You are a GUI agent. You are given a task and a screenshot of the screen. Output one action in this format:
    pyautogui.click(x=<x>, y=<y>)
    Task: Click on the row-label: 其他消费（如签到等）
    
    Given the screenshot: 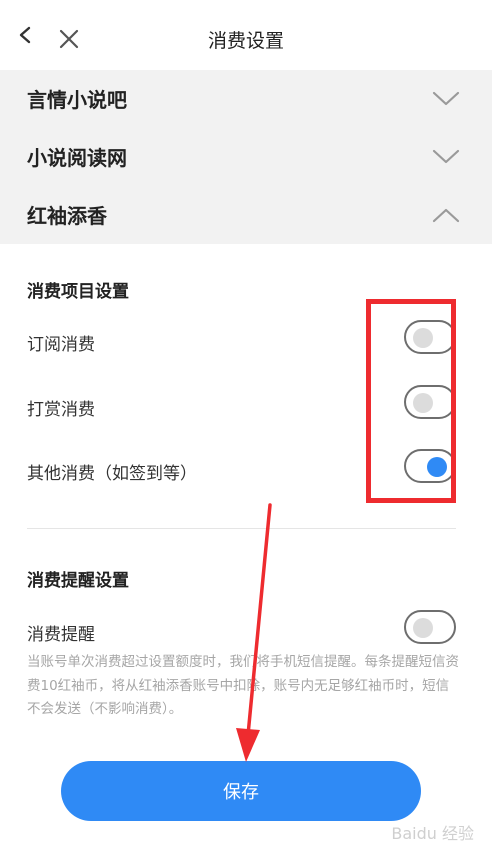 What is the action you would take?
    pyautogui.click(x=112, y=474)
    